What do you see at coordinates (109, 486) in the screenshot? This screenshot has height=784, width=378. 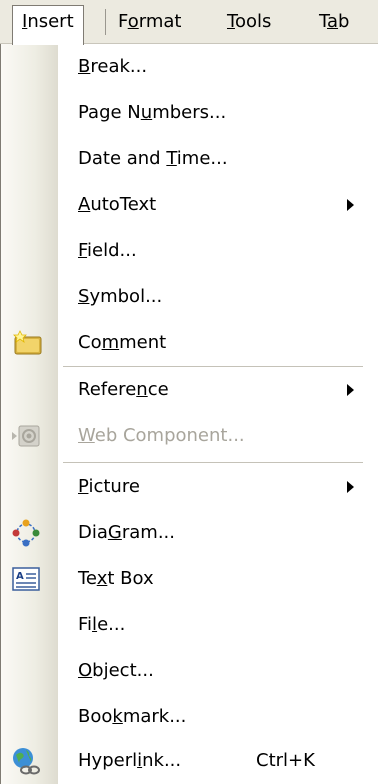 I see `menu-item-label: Picture` at bounding box center [109, 486].